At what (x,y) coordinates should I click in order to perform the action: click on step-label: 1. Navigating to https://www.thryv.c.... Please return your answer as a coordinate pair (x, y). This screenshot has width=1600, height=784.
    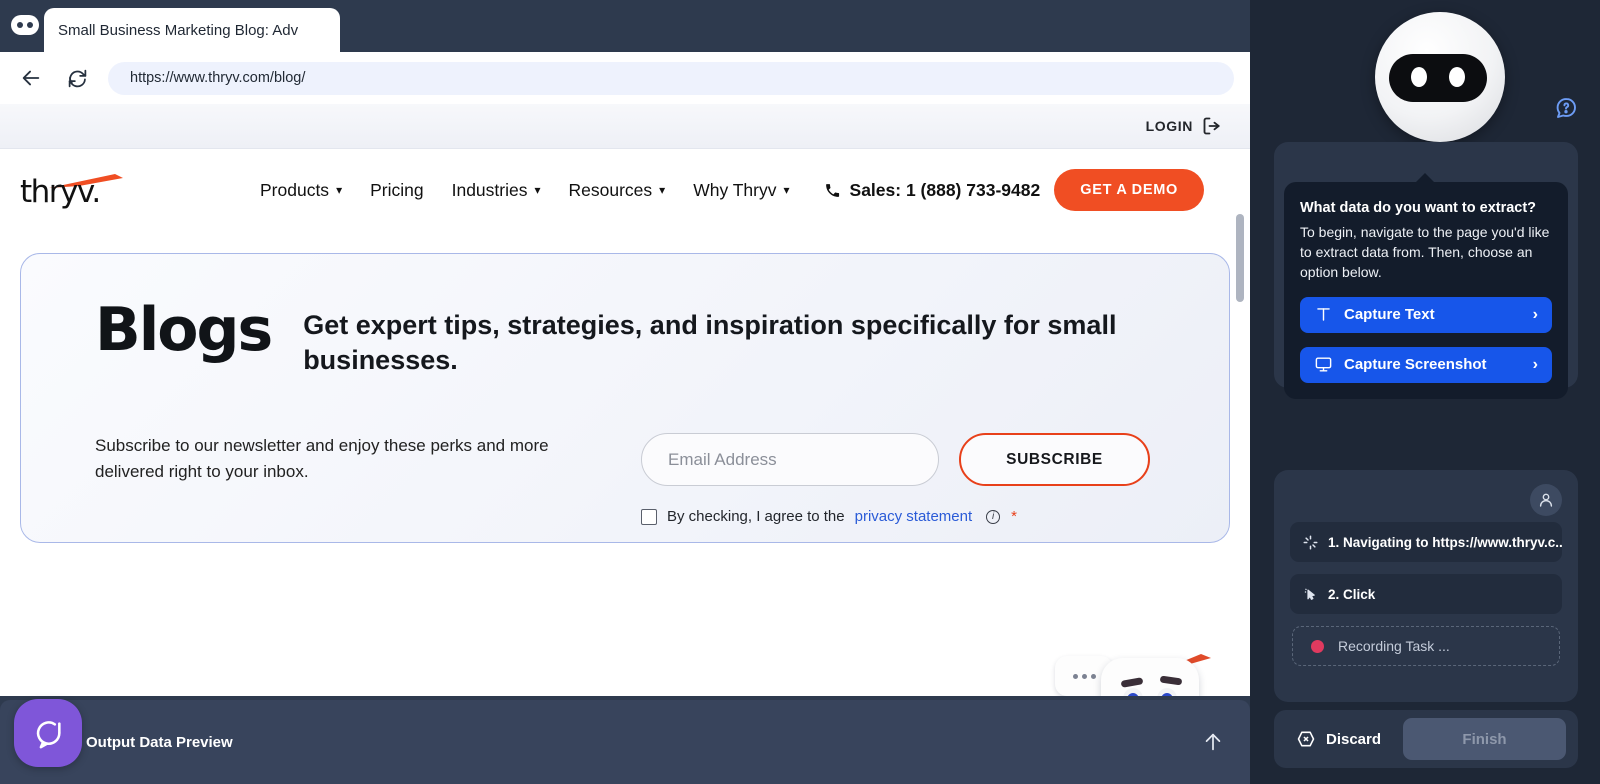
    Looking at the image, I should click on (1445, 542).